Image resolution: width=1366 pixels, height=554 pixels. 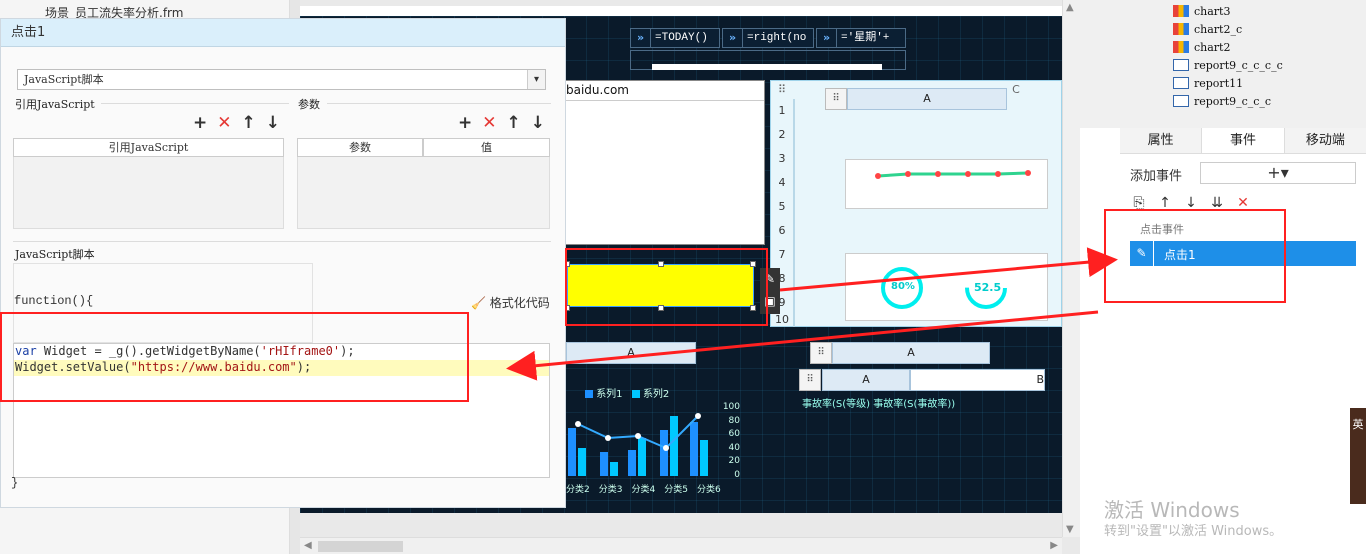 I want to click on annotation-arrows, so click(x=812, y=314).